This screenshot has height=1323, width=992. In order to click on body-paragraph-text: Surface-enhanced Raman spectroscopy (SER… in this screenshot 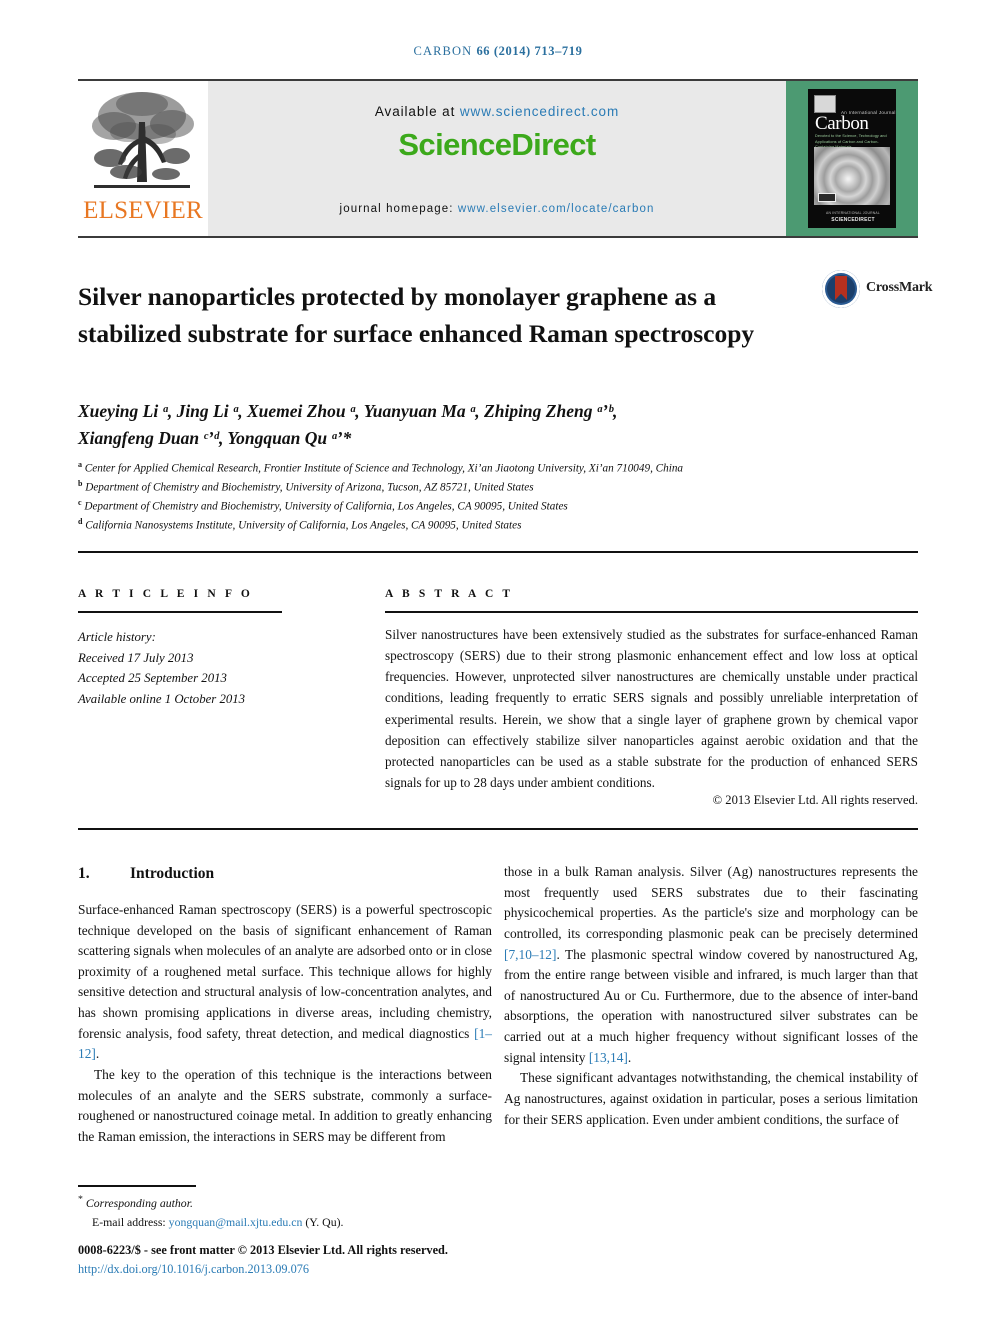, I will do `click(285, 971)`.